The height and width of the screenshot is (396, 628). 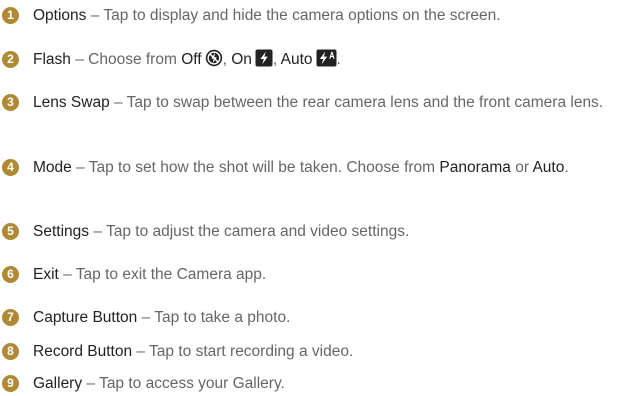 I want to click on term-flash: Flash, so click(x=52, y=59).